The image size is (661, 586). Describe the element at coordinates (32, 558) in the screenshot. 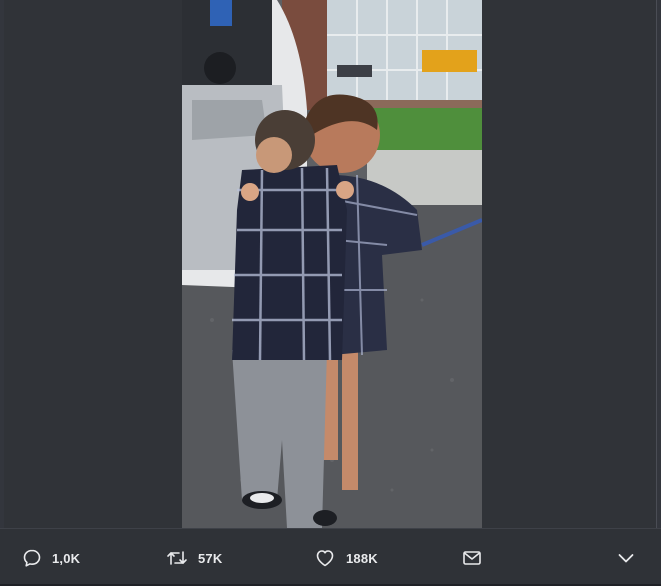

I see `reply-icon` at that location.